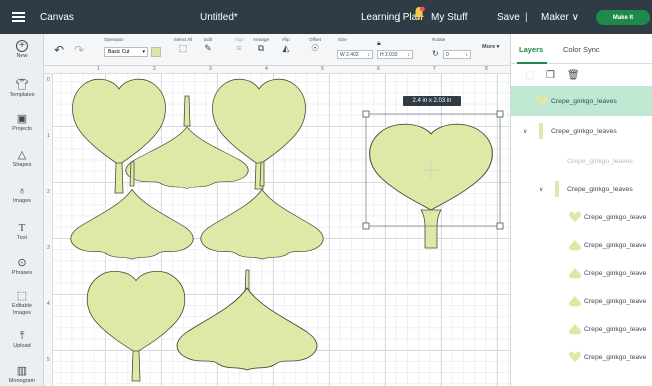 This screenshot has height=386, width=652. I want to click on caret-down-icon: ▾, so click(143, 52).